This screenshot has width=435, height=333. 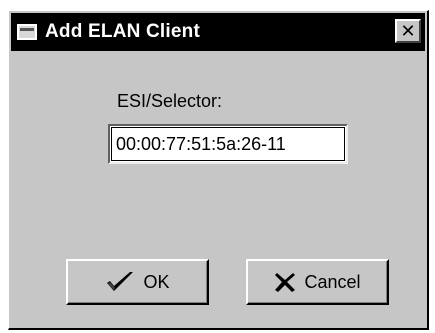 I want to click on close-icon: ✕, so click(x=408, y=31).